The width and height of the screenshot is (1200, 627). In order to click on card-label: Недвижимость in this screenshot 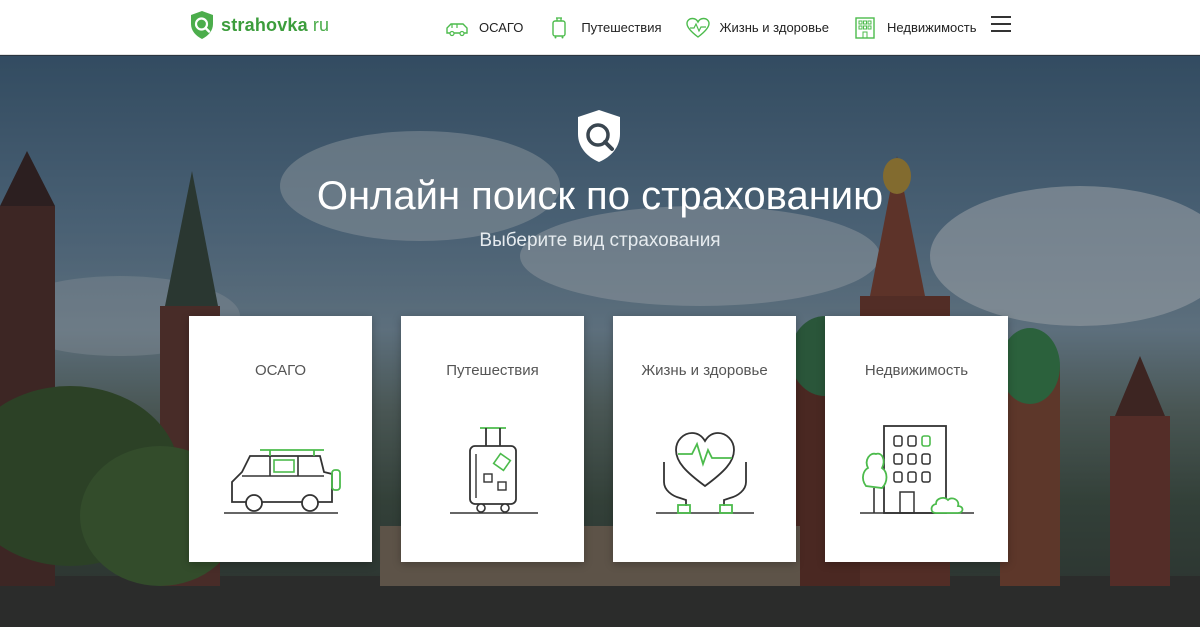, I will do `click(916, 370)`.